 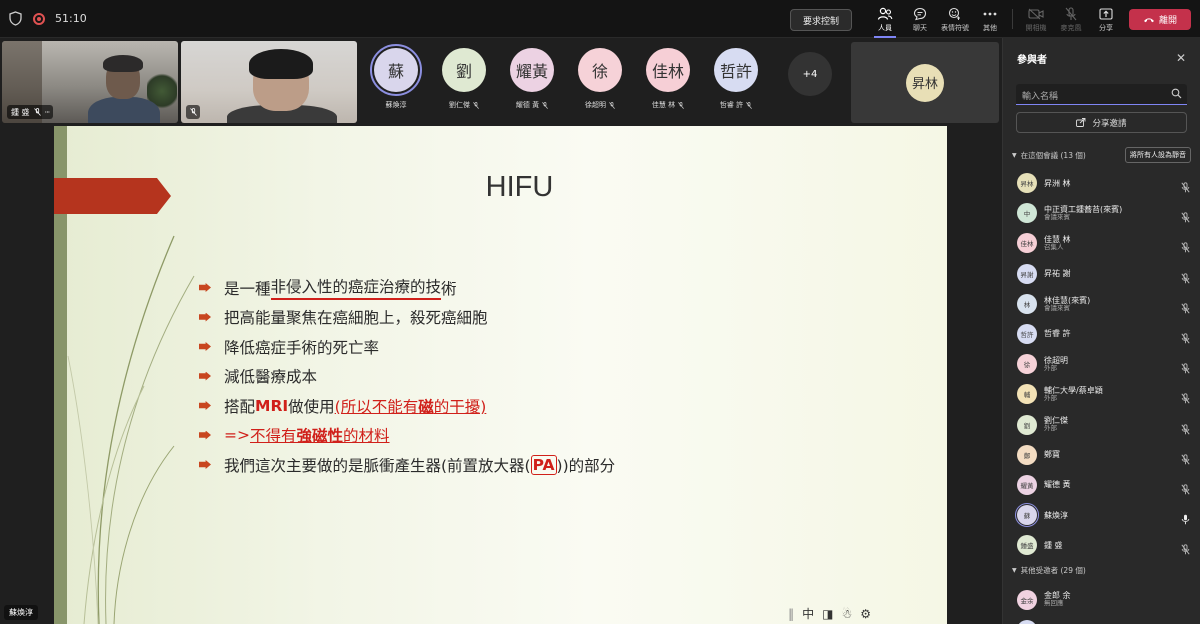 What do you see at coordinates (15, 18) in the screenshot?
I see `shield-icon` at bounding box center [15, 18].